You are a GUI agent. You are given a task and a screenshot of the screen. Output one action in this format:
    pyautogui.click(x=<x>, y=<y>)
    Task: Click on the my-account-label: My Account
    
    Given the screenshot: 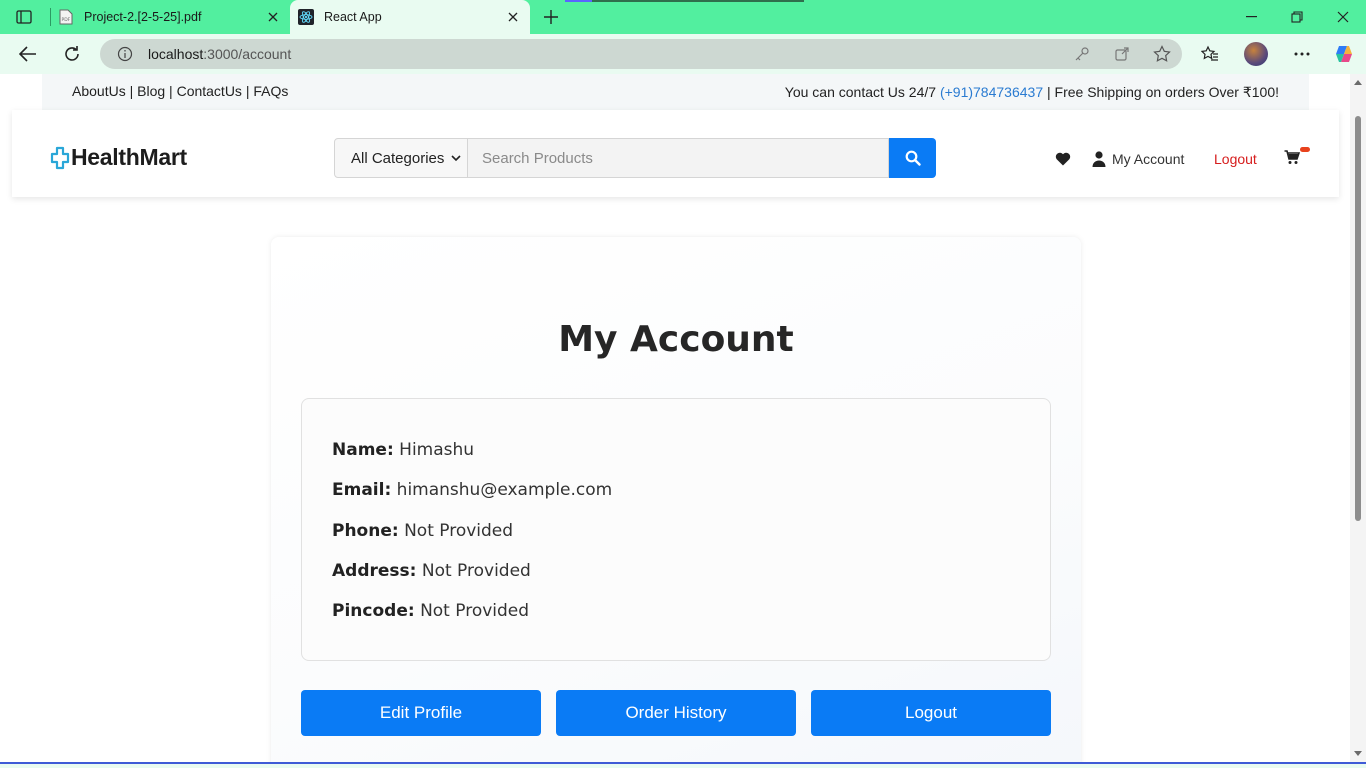 What is the action you would take?
    pyautogui.click(x=1148, y=159)
    